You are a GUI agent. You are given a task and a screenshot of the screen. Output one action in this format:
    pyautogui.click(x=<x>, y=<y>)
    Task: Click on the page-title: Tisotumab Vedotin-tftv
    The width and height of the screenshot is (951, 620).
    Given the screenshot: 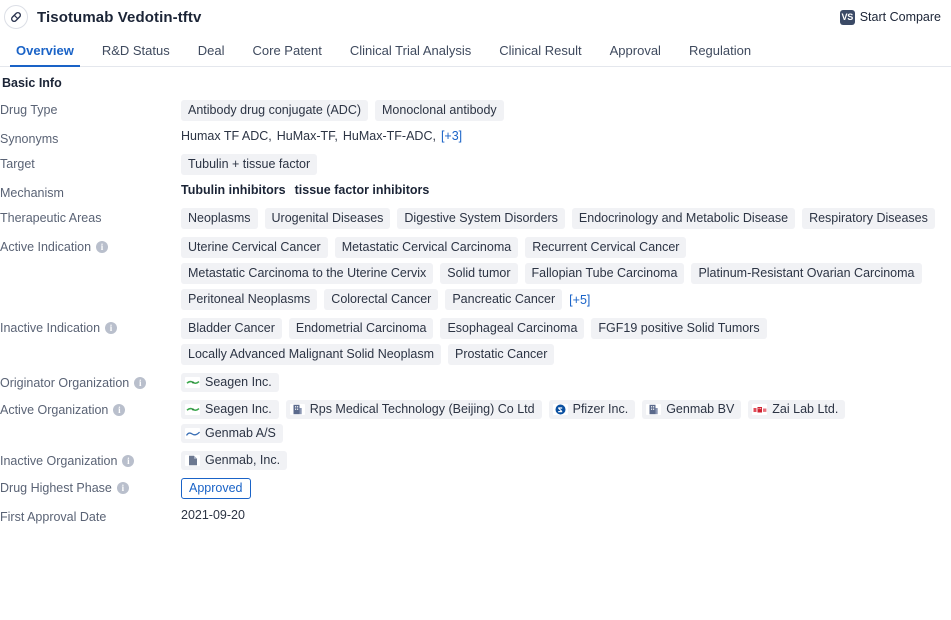 What is the action you would take?
    pyautogui.click(x=119, y=17)
    